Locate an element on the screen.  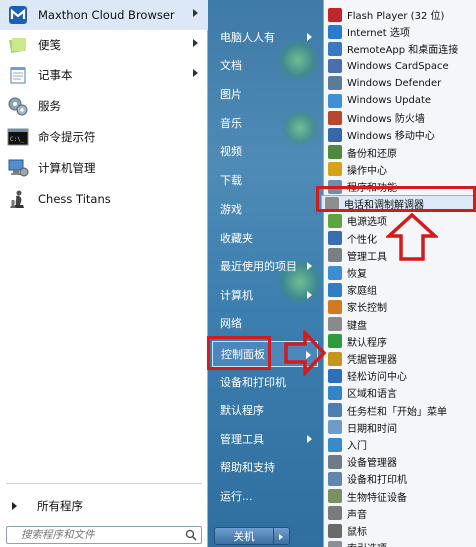
control-panel-item: 键盘 is located at coordinates (400, 324).